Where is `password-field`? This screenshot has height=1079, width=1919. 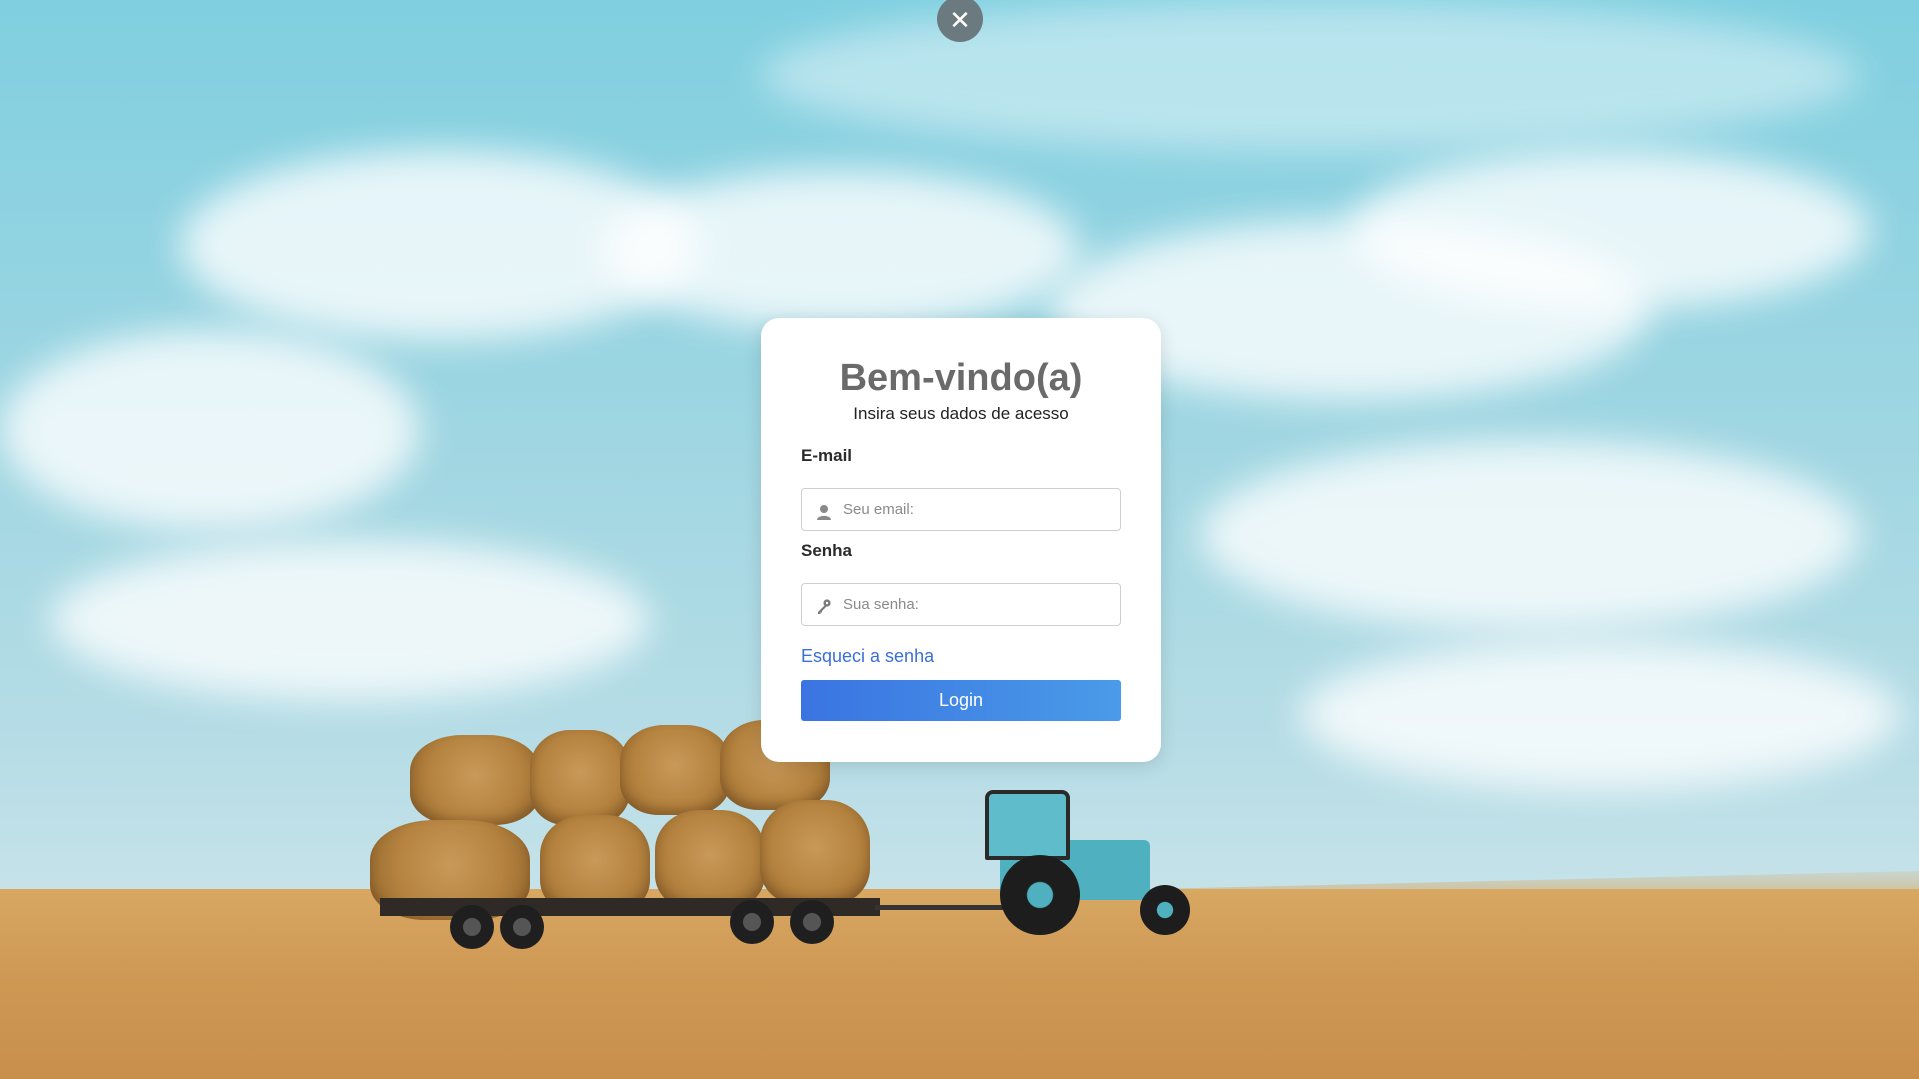
password-field is located at coordinates (961, 604).